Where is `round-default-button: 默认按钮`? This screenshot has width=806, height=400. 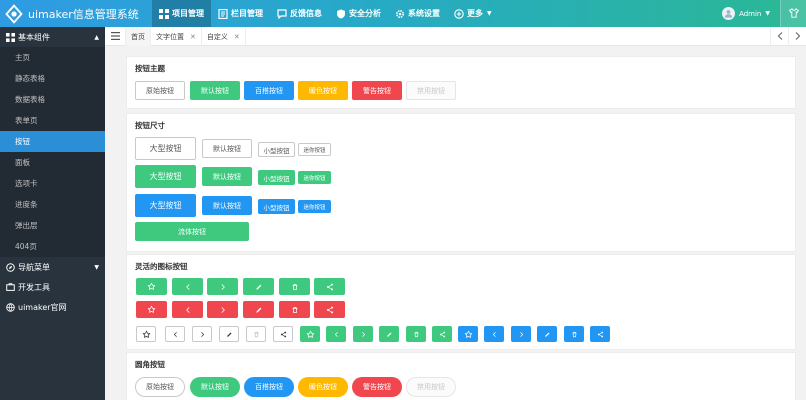
round-default-button: 默认按钮 is located at coordinates (215, 387).